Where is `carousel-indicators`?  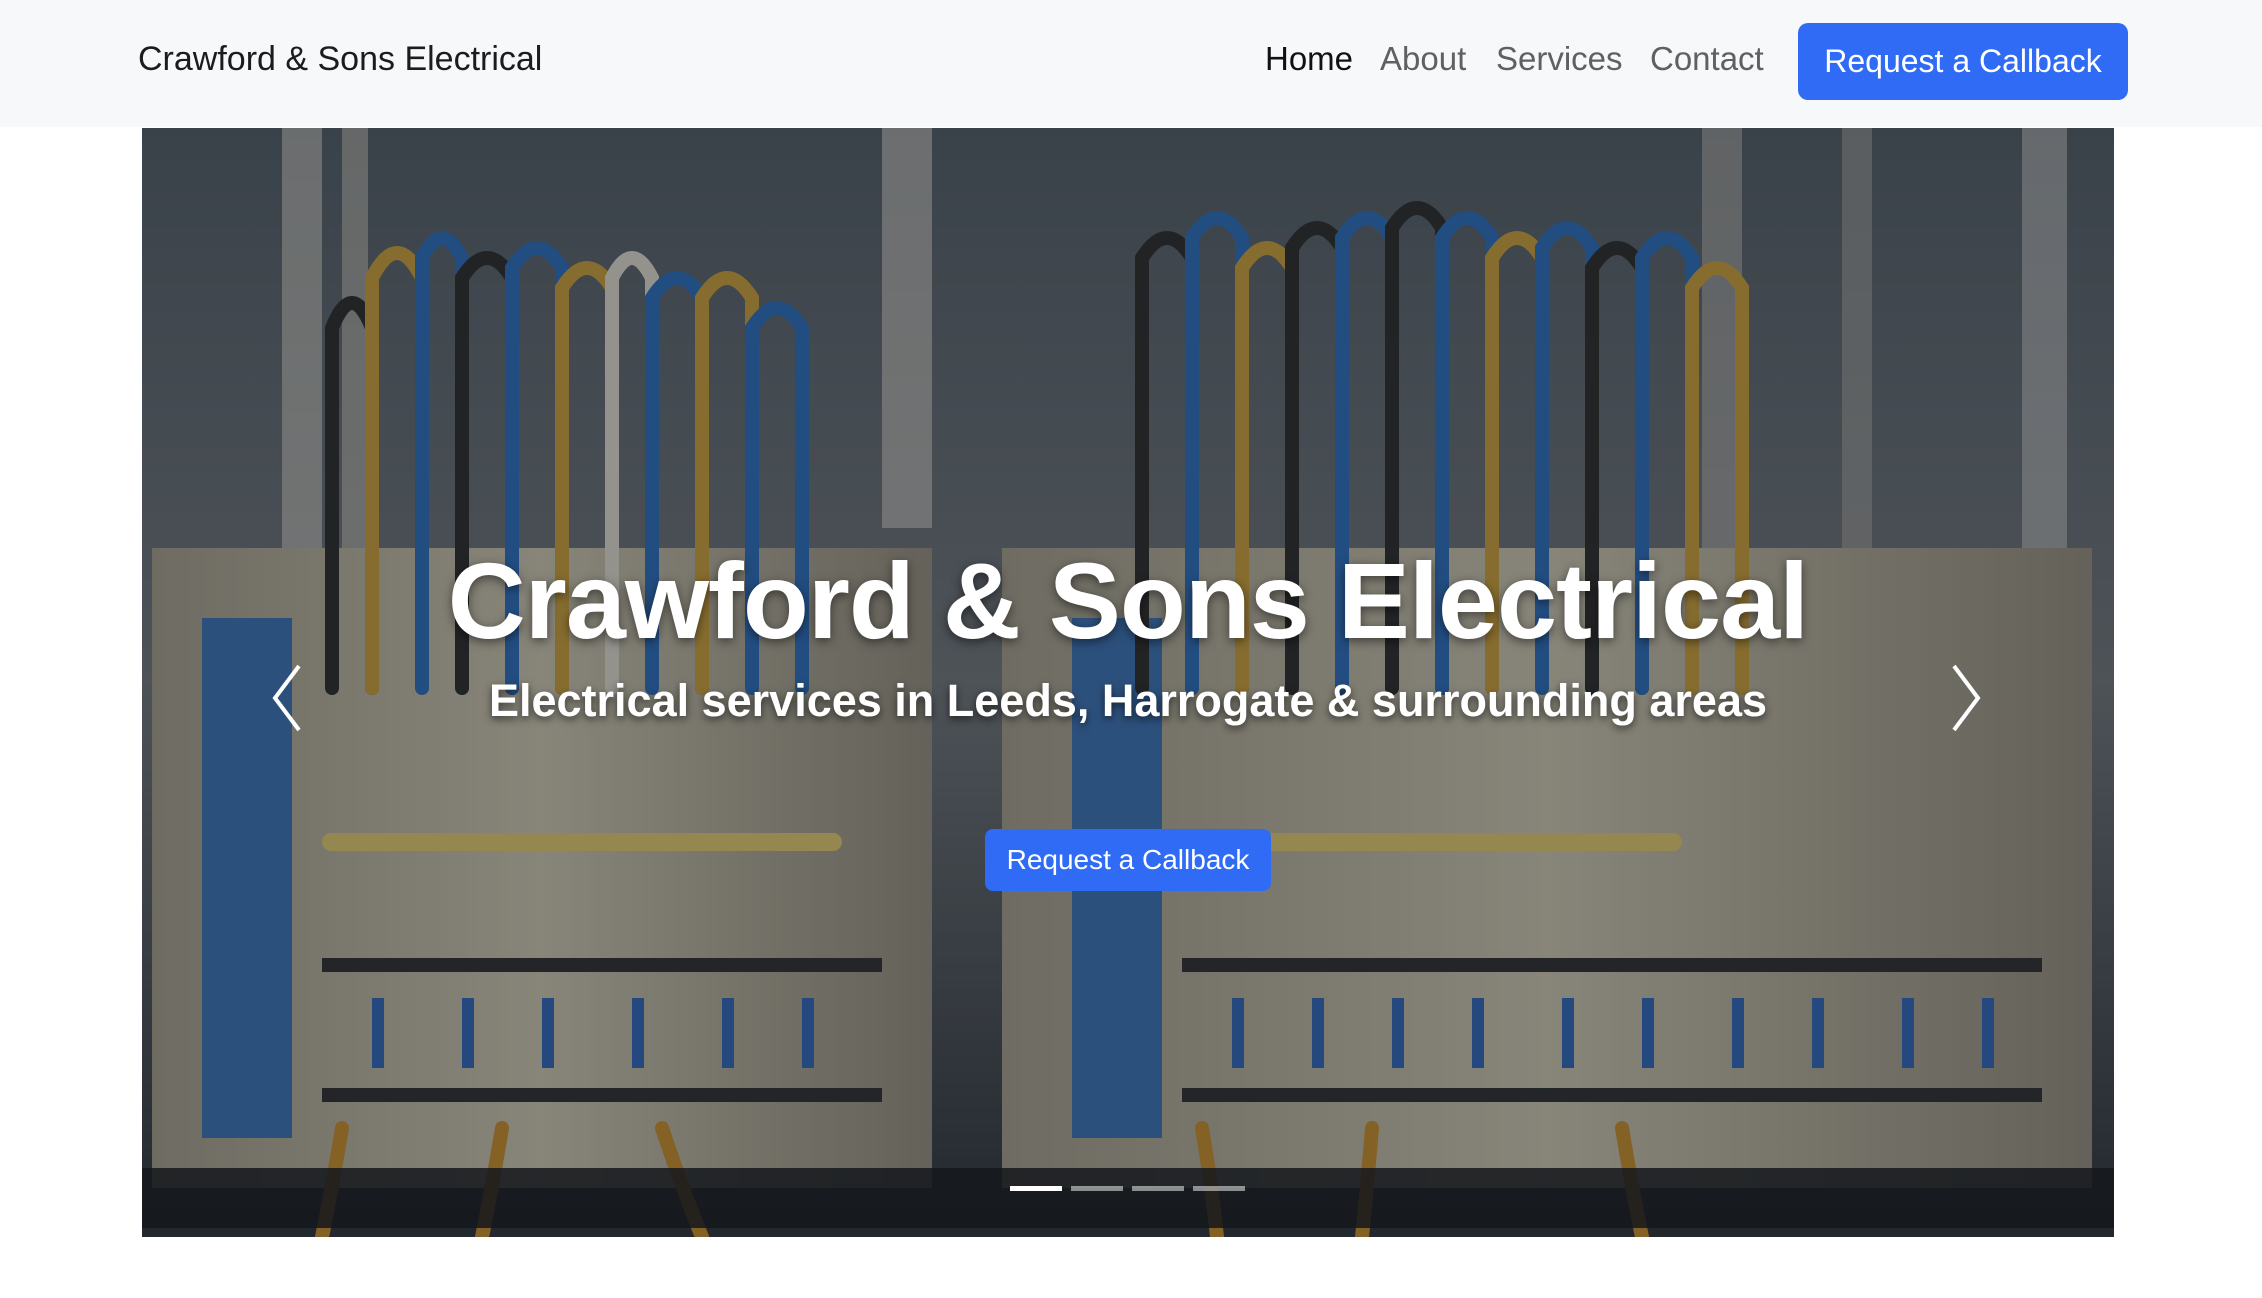 carousel-indicators is located at coordinates (1127, 1188).